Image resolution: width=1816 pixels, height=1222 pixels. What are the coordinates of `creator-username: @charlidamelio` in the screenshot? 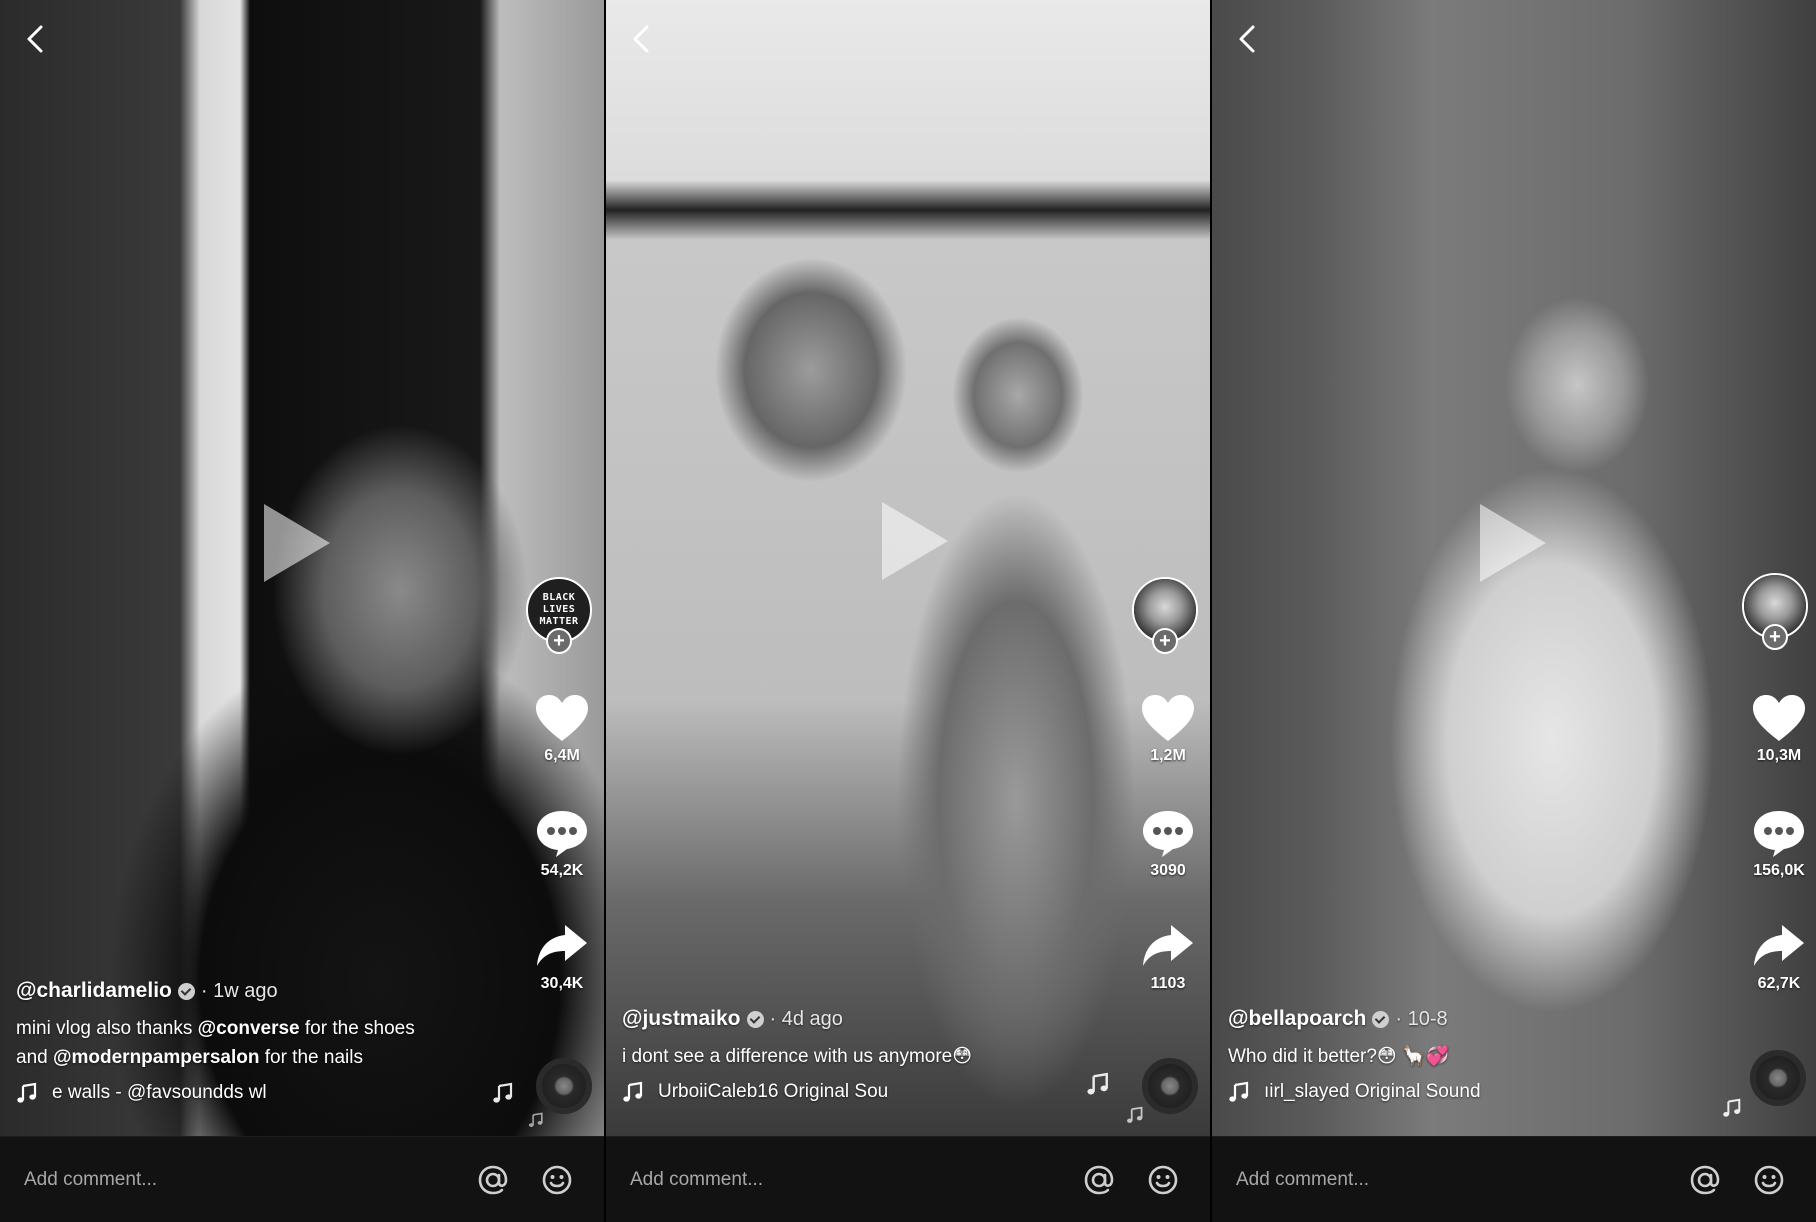 It's located at (94, 991).